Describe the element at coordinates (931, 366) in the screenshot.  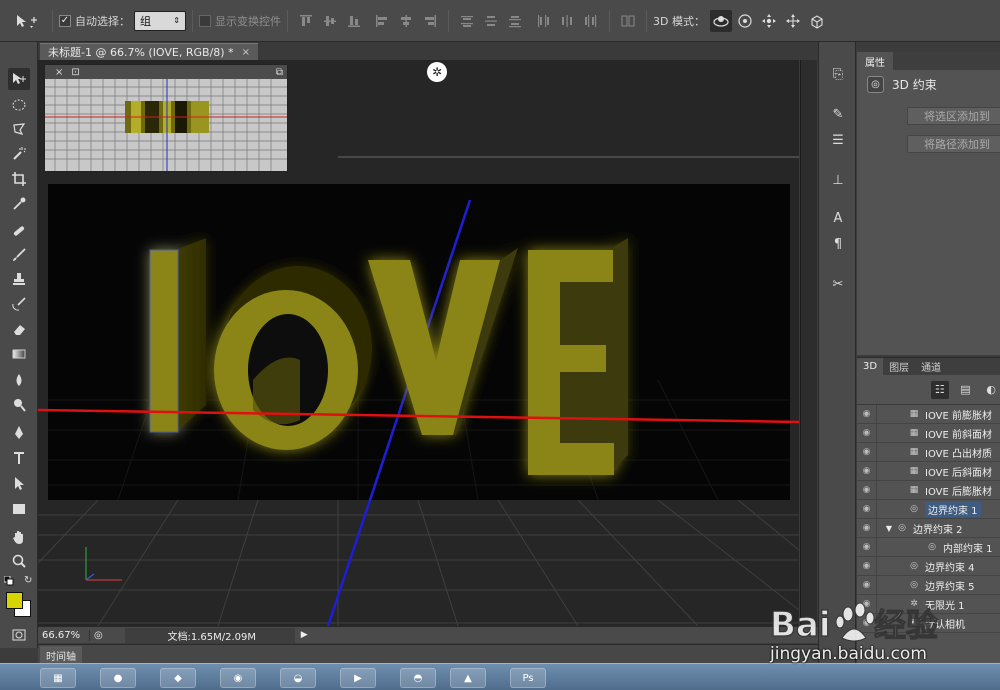
I see `panel-tab-2: 通道` at that location.